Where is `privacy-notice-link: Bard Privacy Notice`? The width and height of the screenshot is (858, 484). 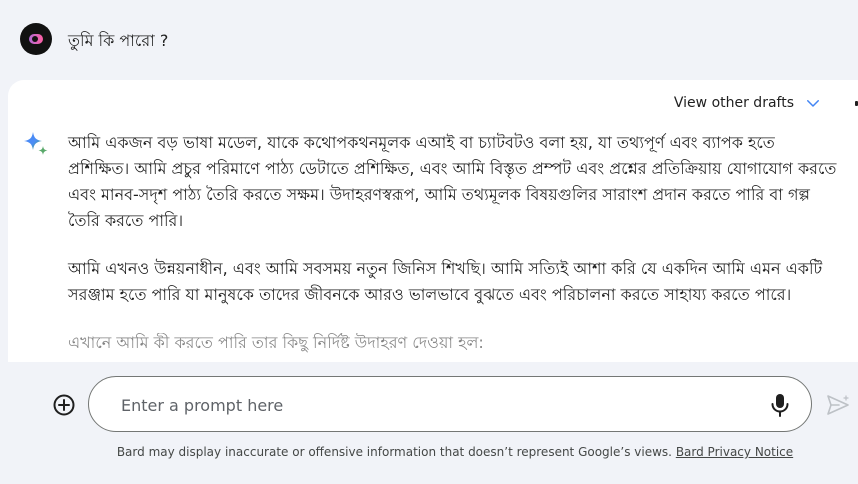 privacy-notice-link: Bard Privacy Notice is located at coordinates (734, 452).